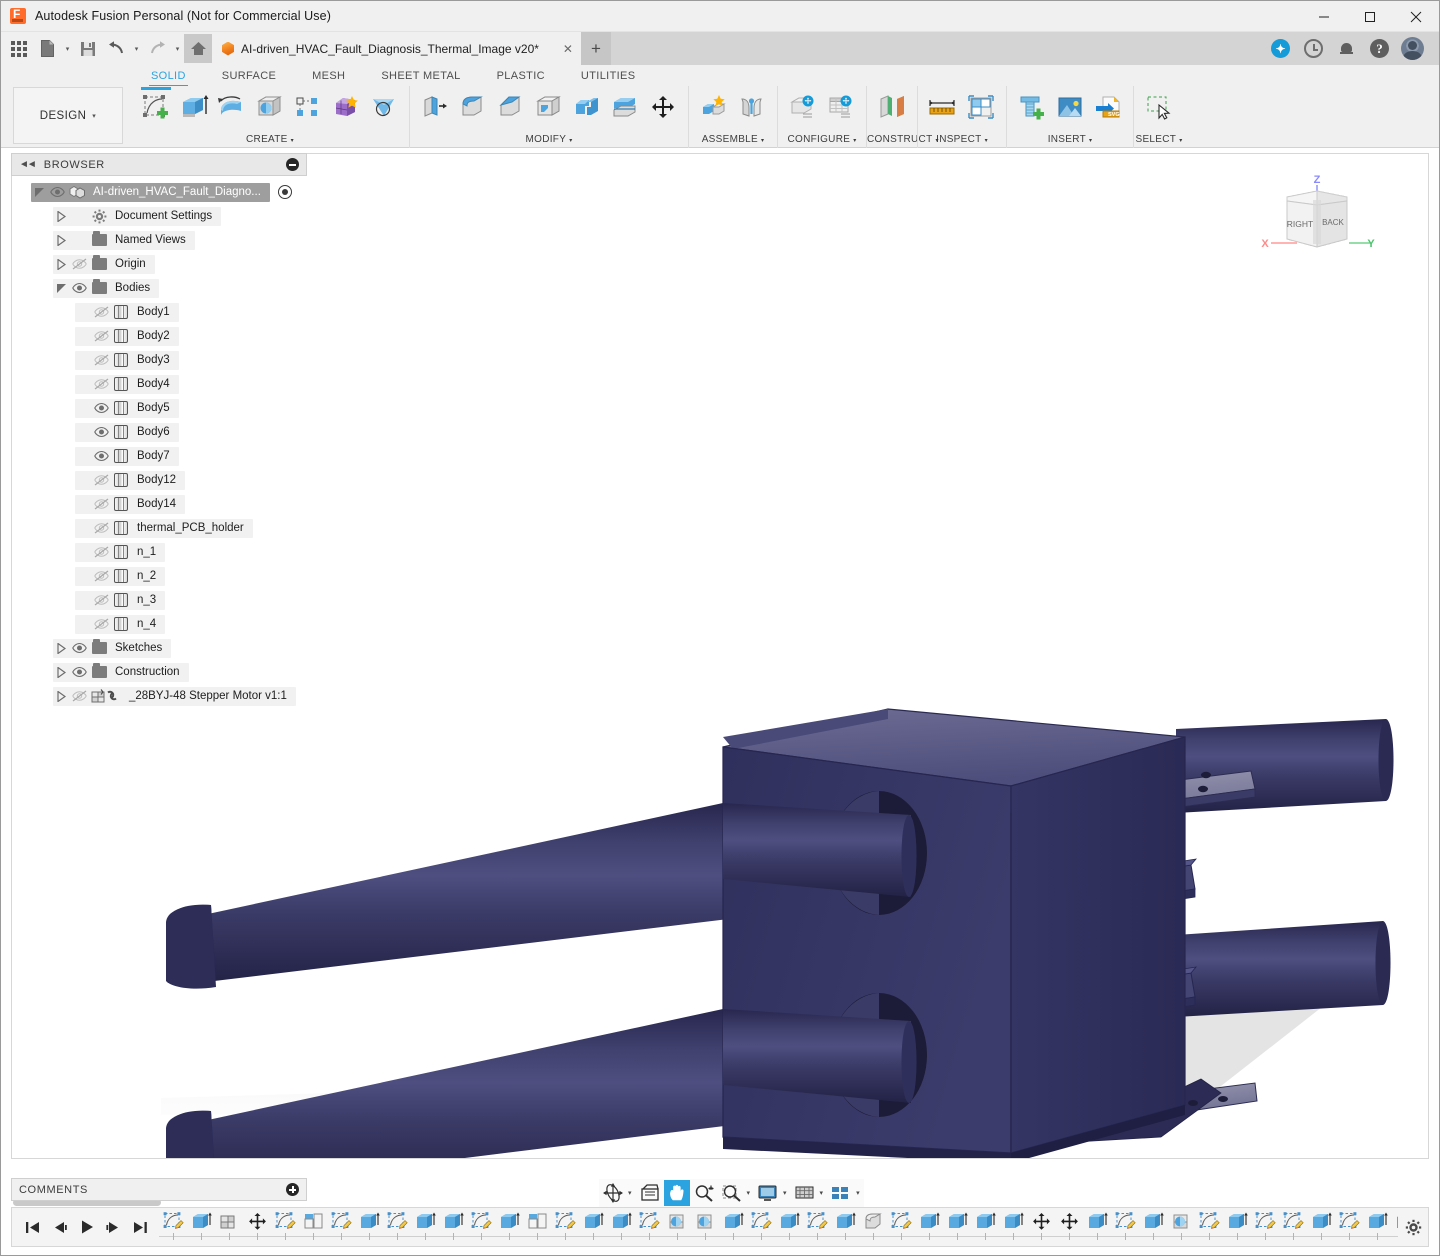  Describe the element at coordinates (127, 456) in the screenshot. I see `browser-node: Body7` at that location.